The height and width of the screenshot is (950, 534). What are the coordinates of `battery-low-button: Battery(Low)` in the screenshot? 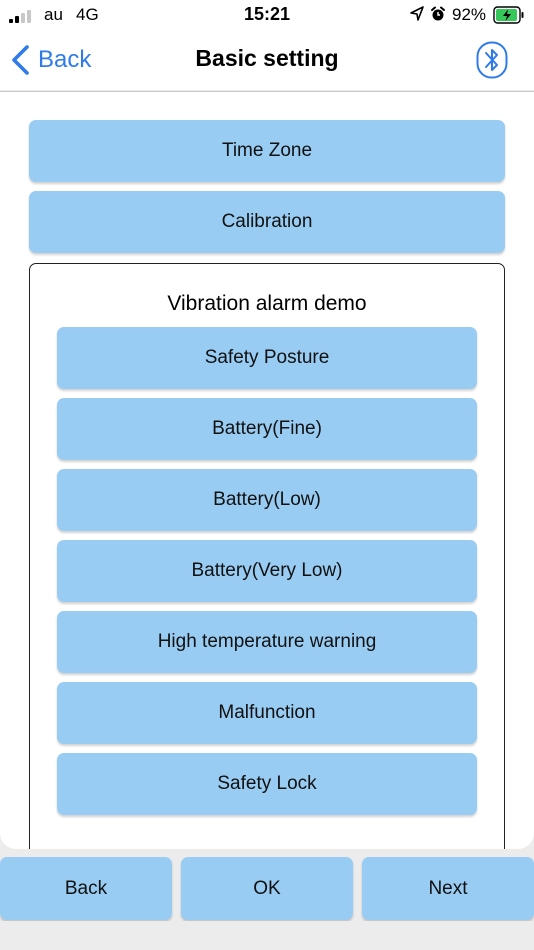 It's located at (267, 500).